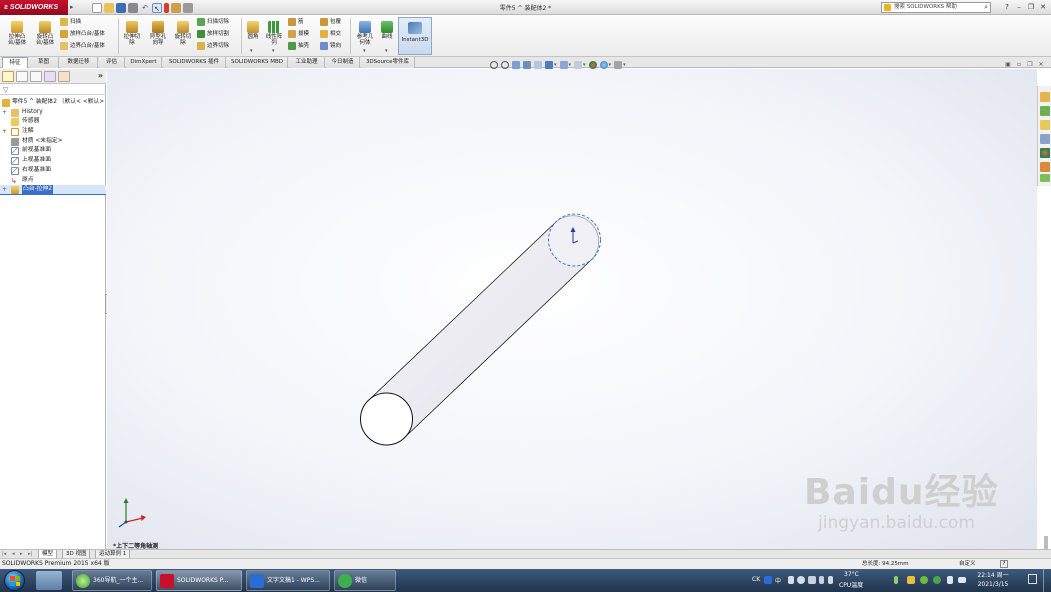 The height and width of the screenshot is (592, 1051). I want to click on revolve-boss-button: 旋转凸 台/基体, so click(45, 33).